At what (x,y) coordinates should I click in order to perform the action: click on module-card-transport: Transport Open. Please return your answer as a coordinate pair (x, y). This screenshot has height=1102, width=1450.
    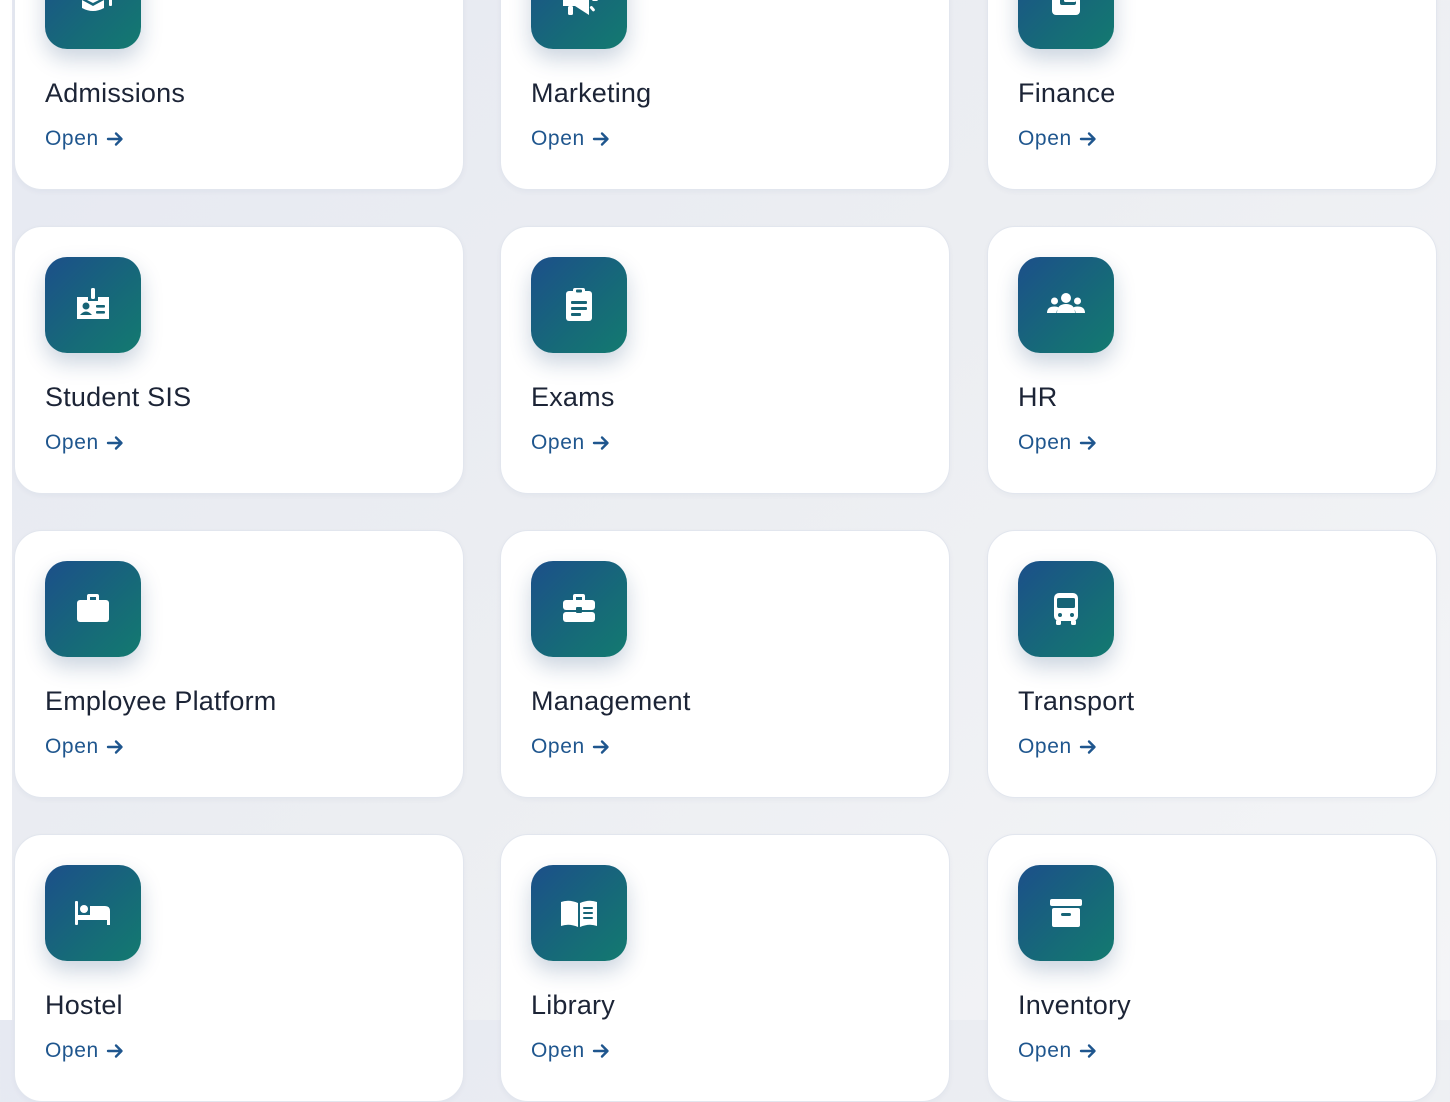
    Looking at the image, I should click on (1212, 664).